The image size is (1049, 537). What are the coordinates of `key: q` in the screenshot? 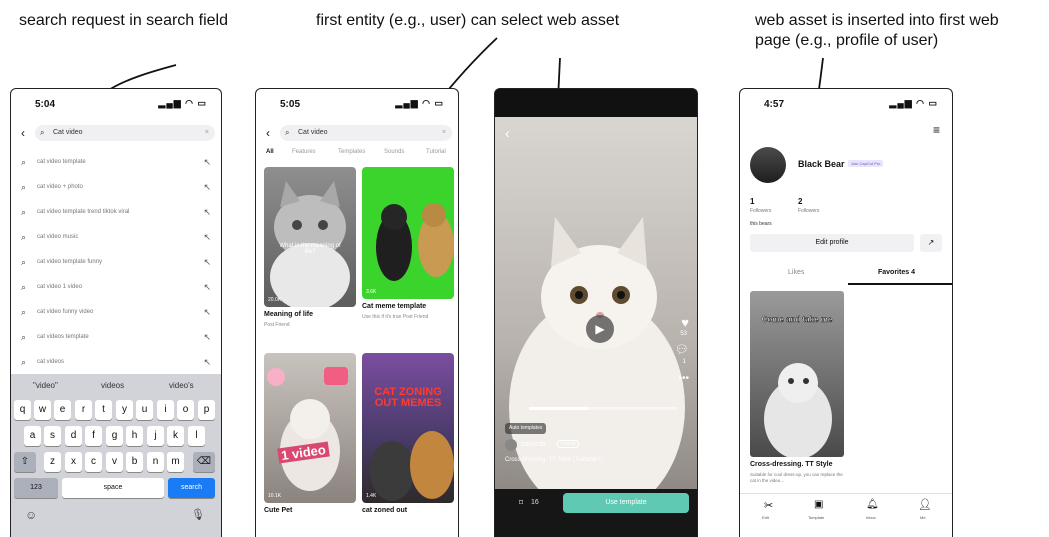 It's located at (22, 410).